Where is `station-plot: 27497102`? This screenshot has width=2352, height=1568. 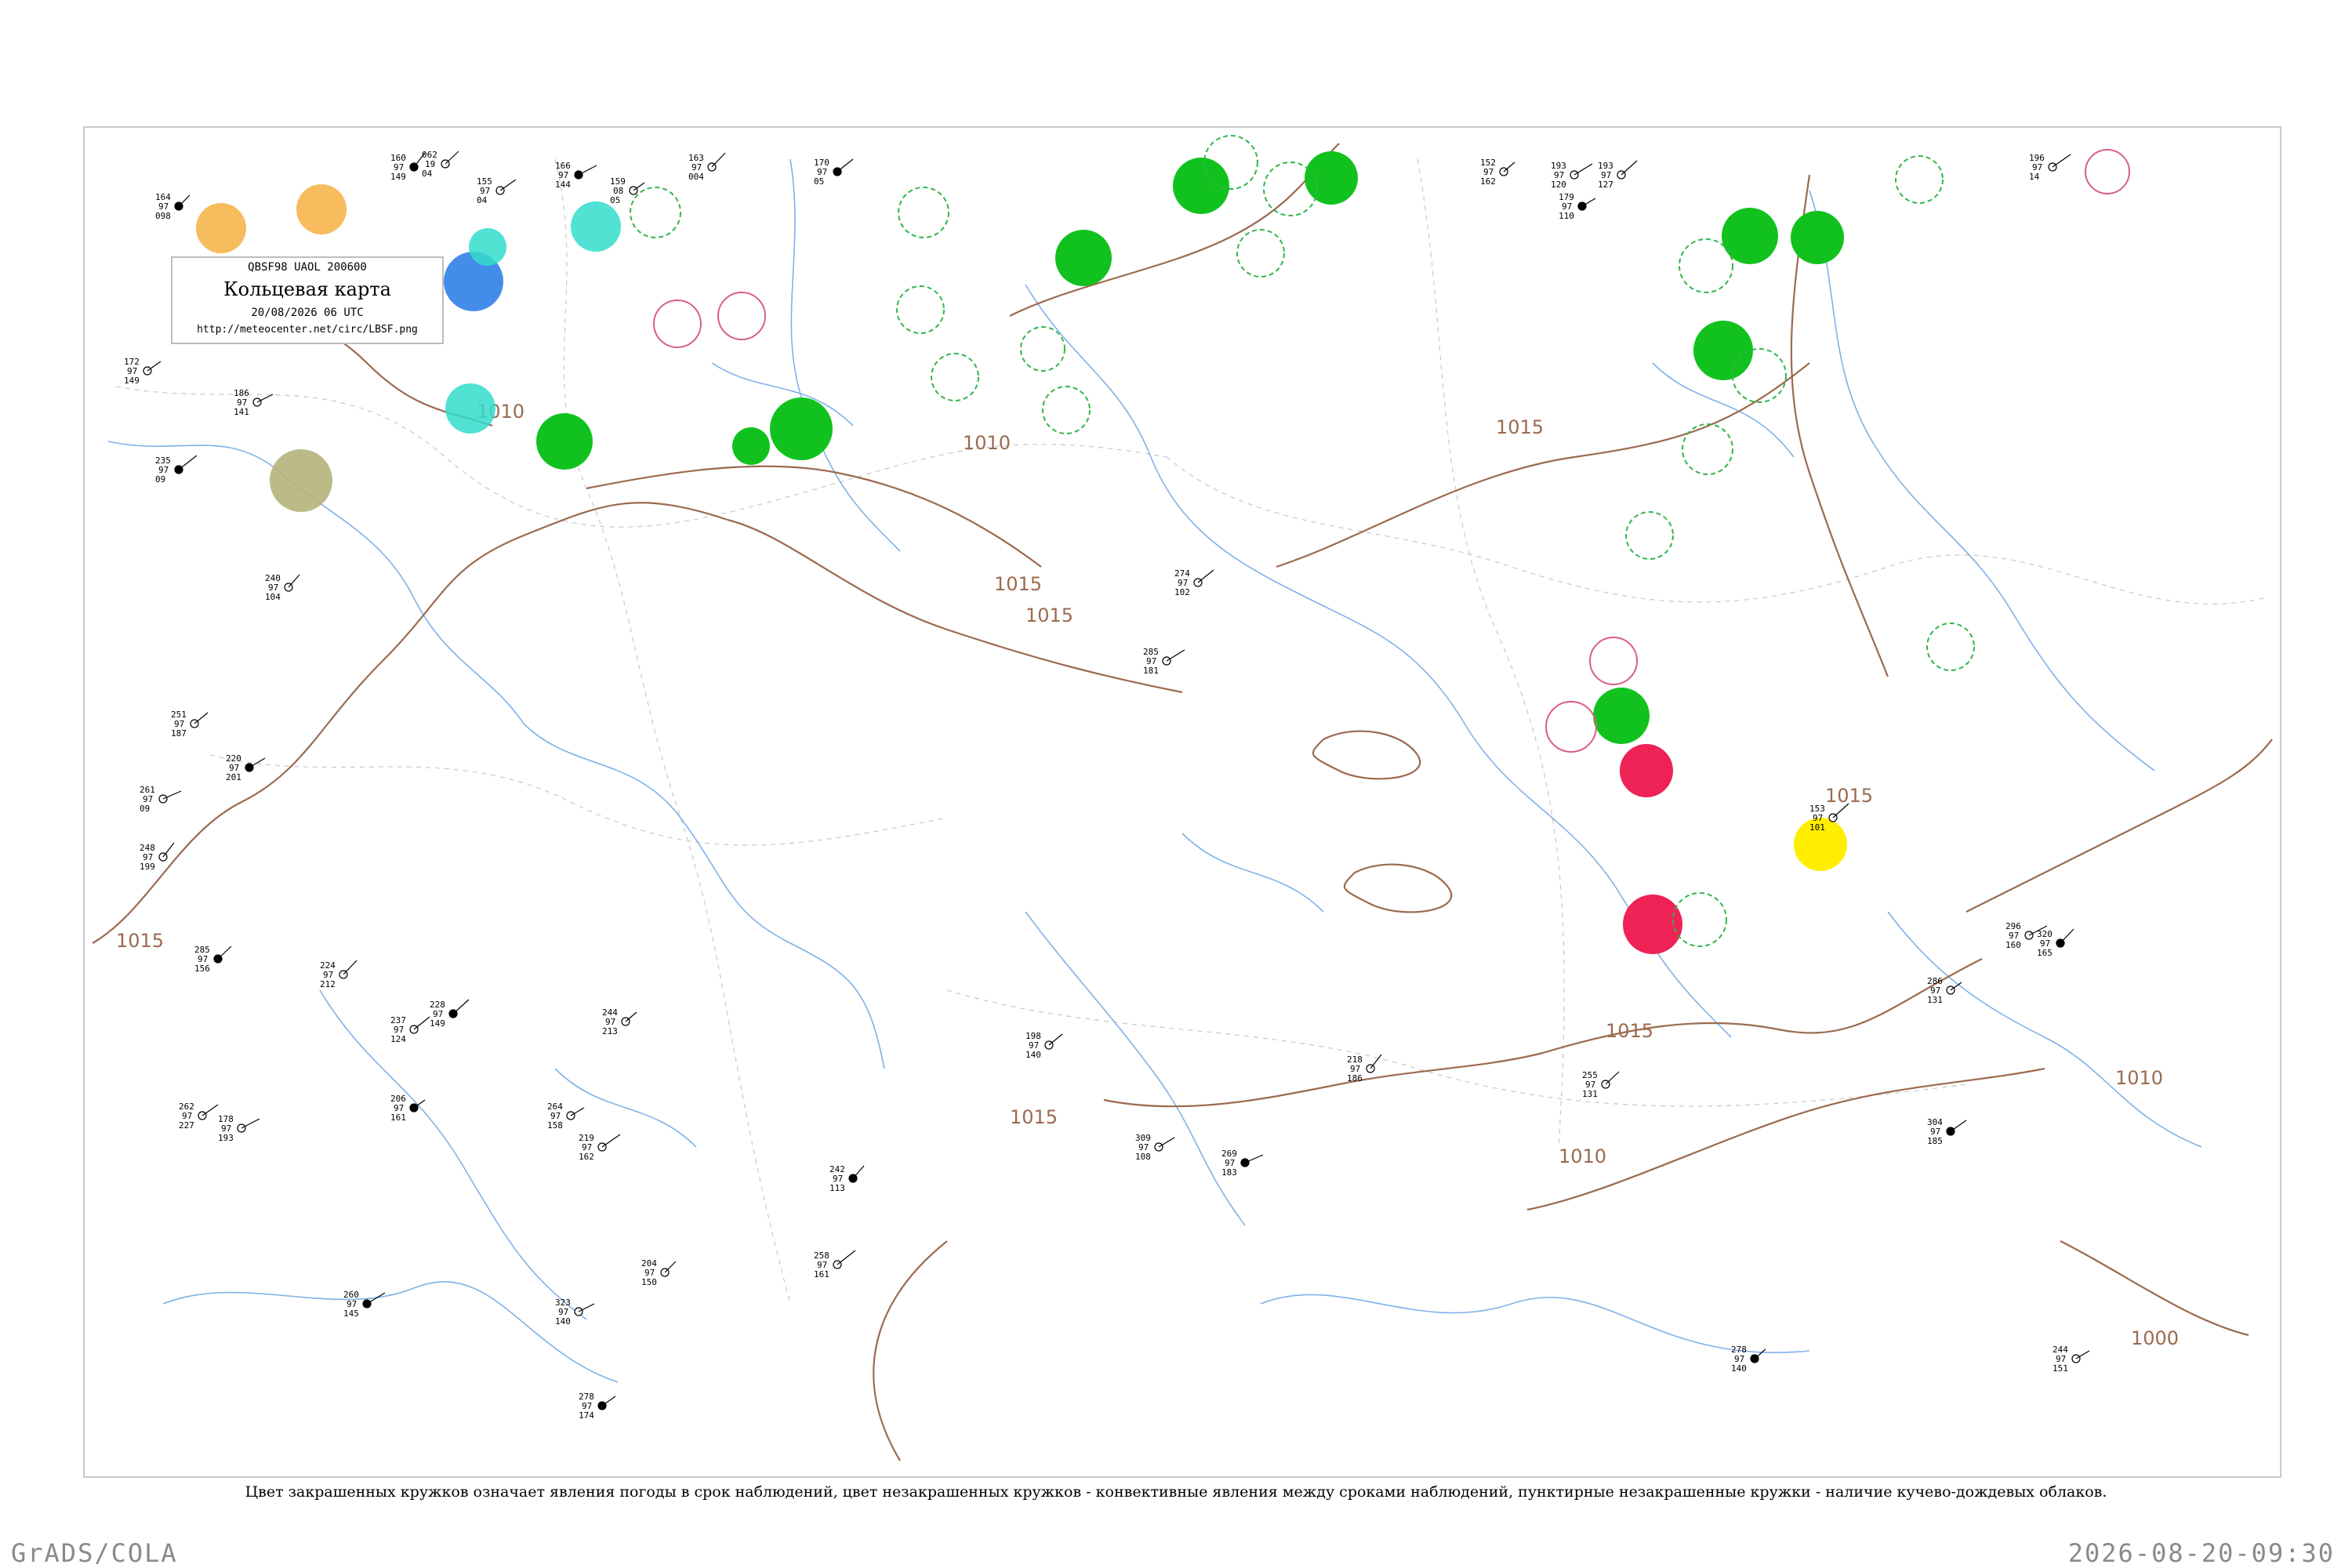
station-plot: 27497102 is located at coordinates (1194, 582).